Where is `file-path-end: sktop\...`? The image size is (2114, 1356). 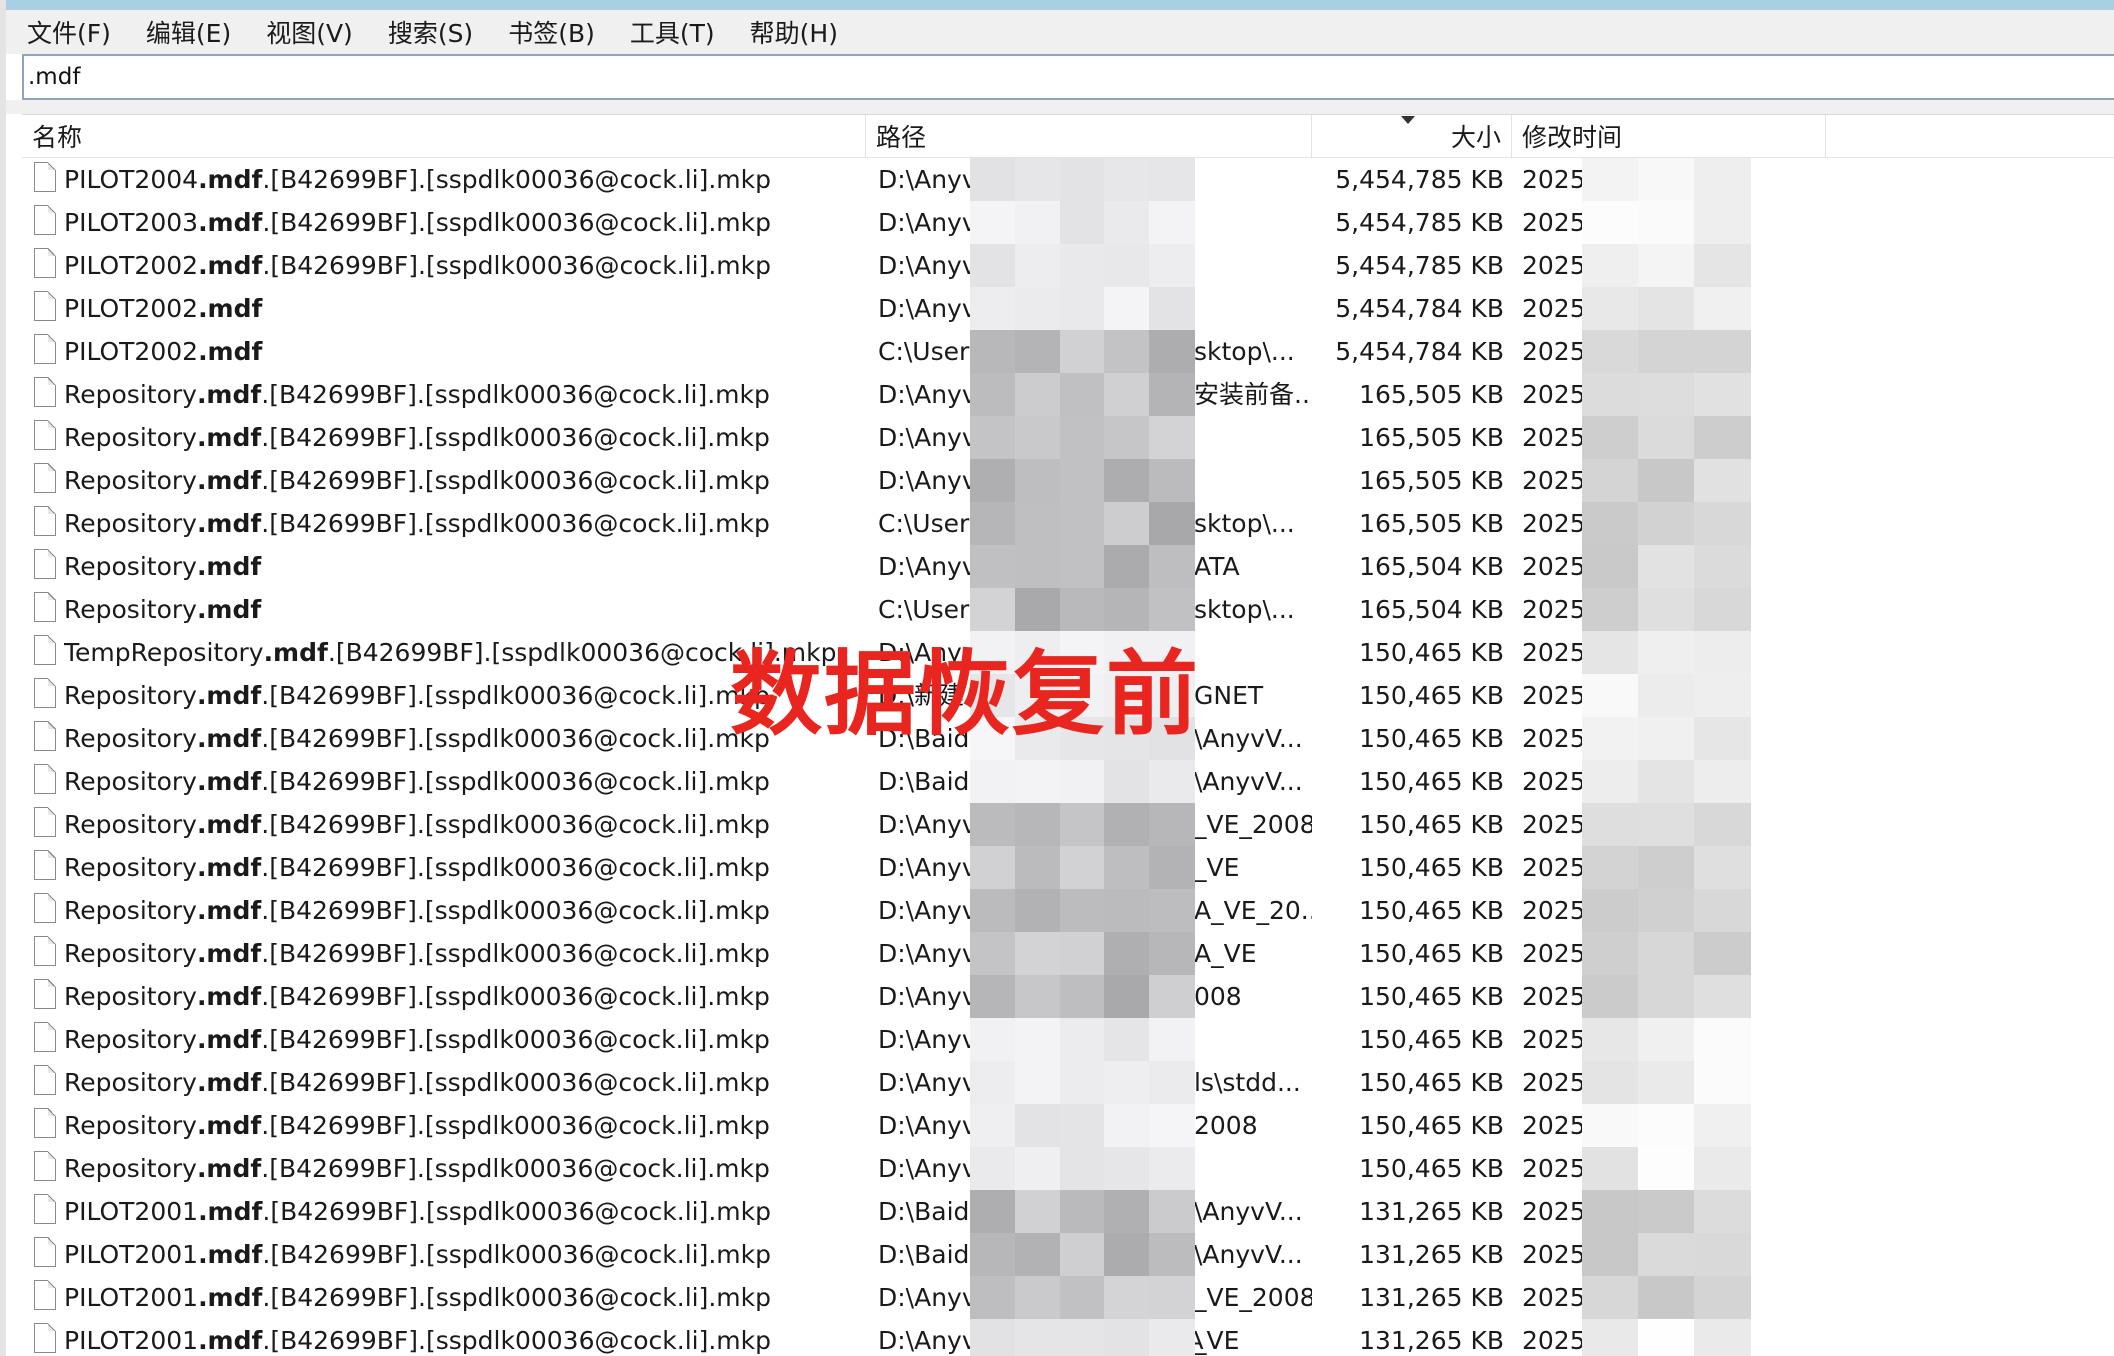 file-path-end: sktop\... is located at coordinates (1244, 523).